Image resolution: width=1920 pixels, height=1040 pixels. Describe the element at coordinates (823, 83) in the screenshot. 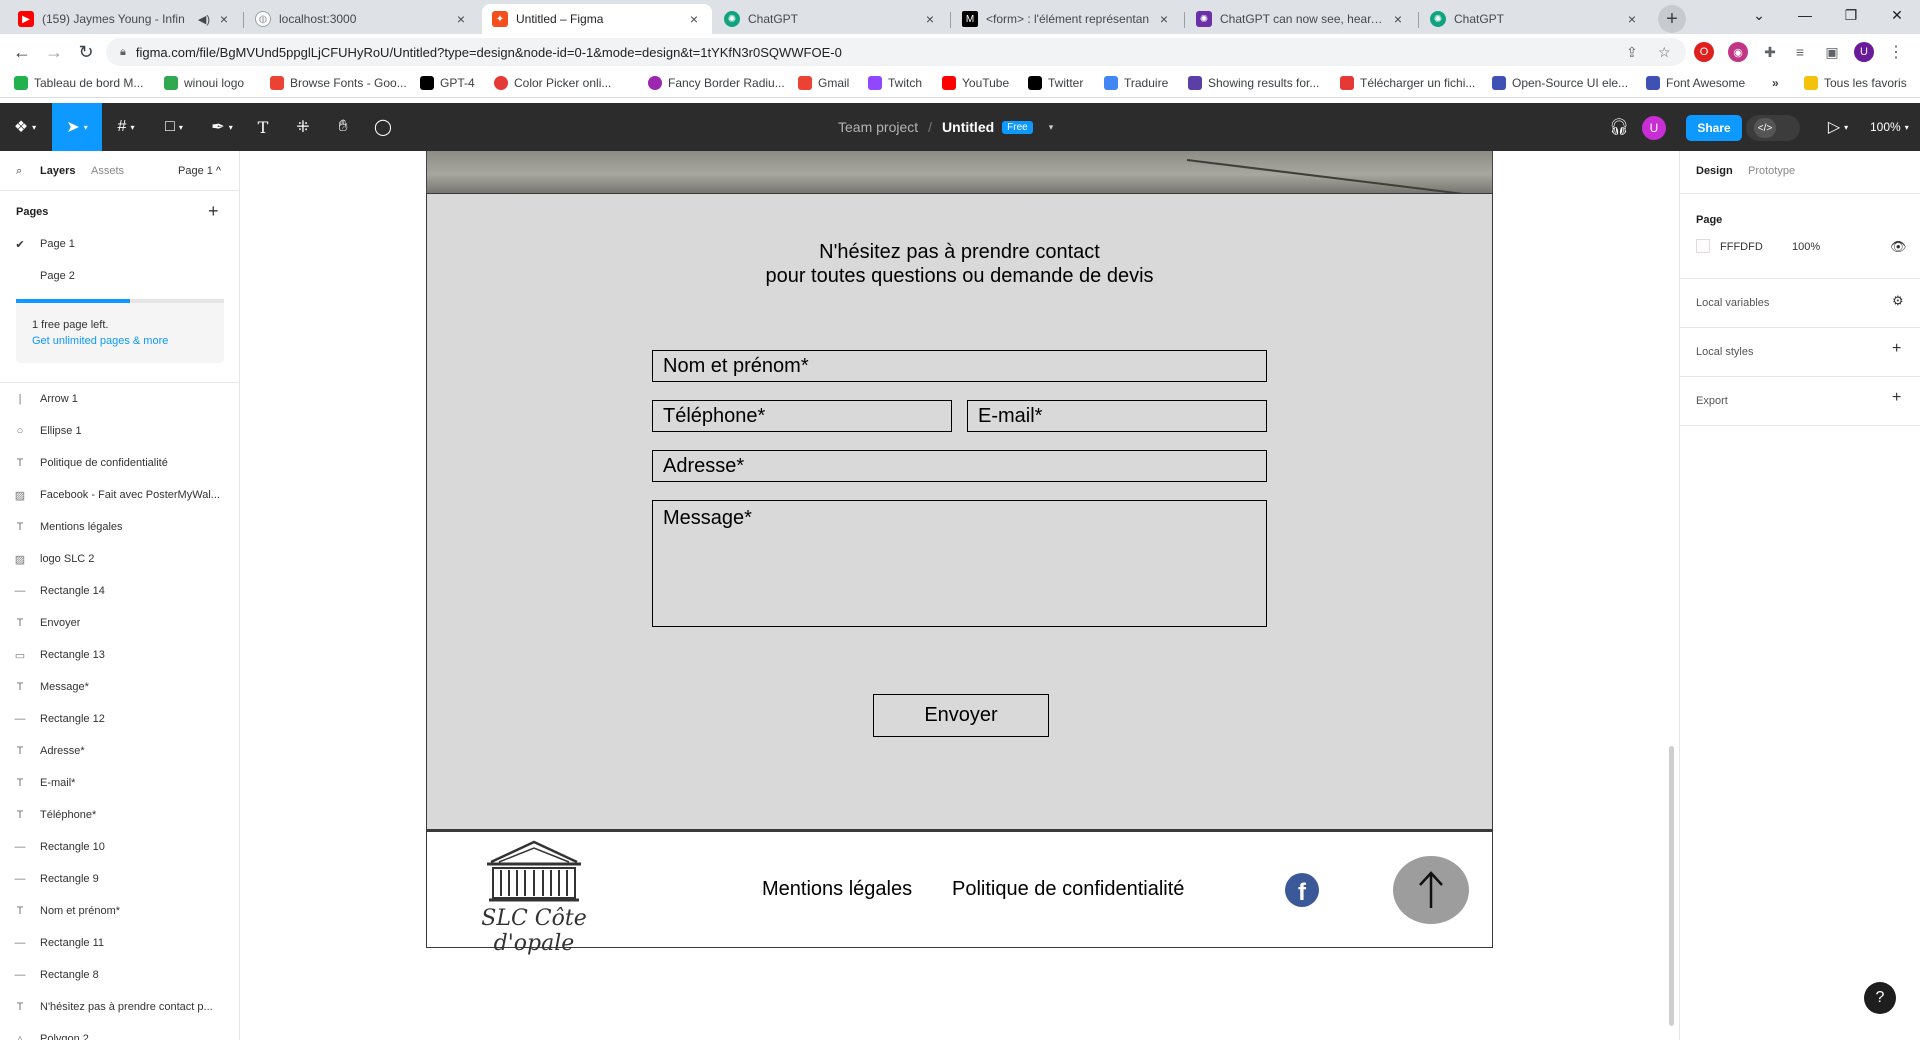

I see `bookmark-item: Gmail` at that location.